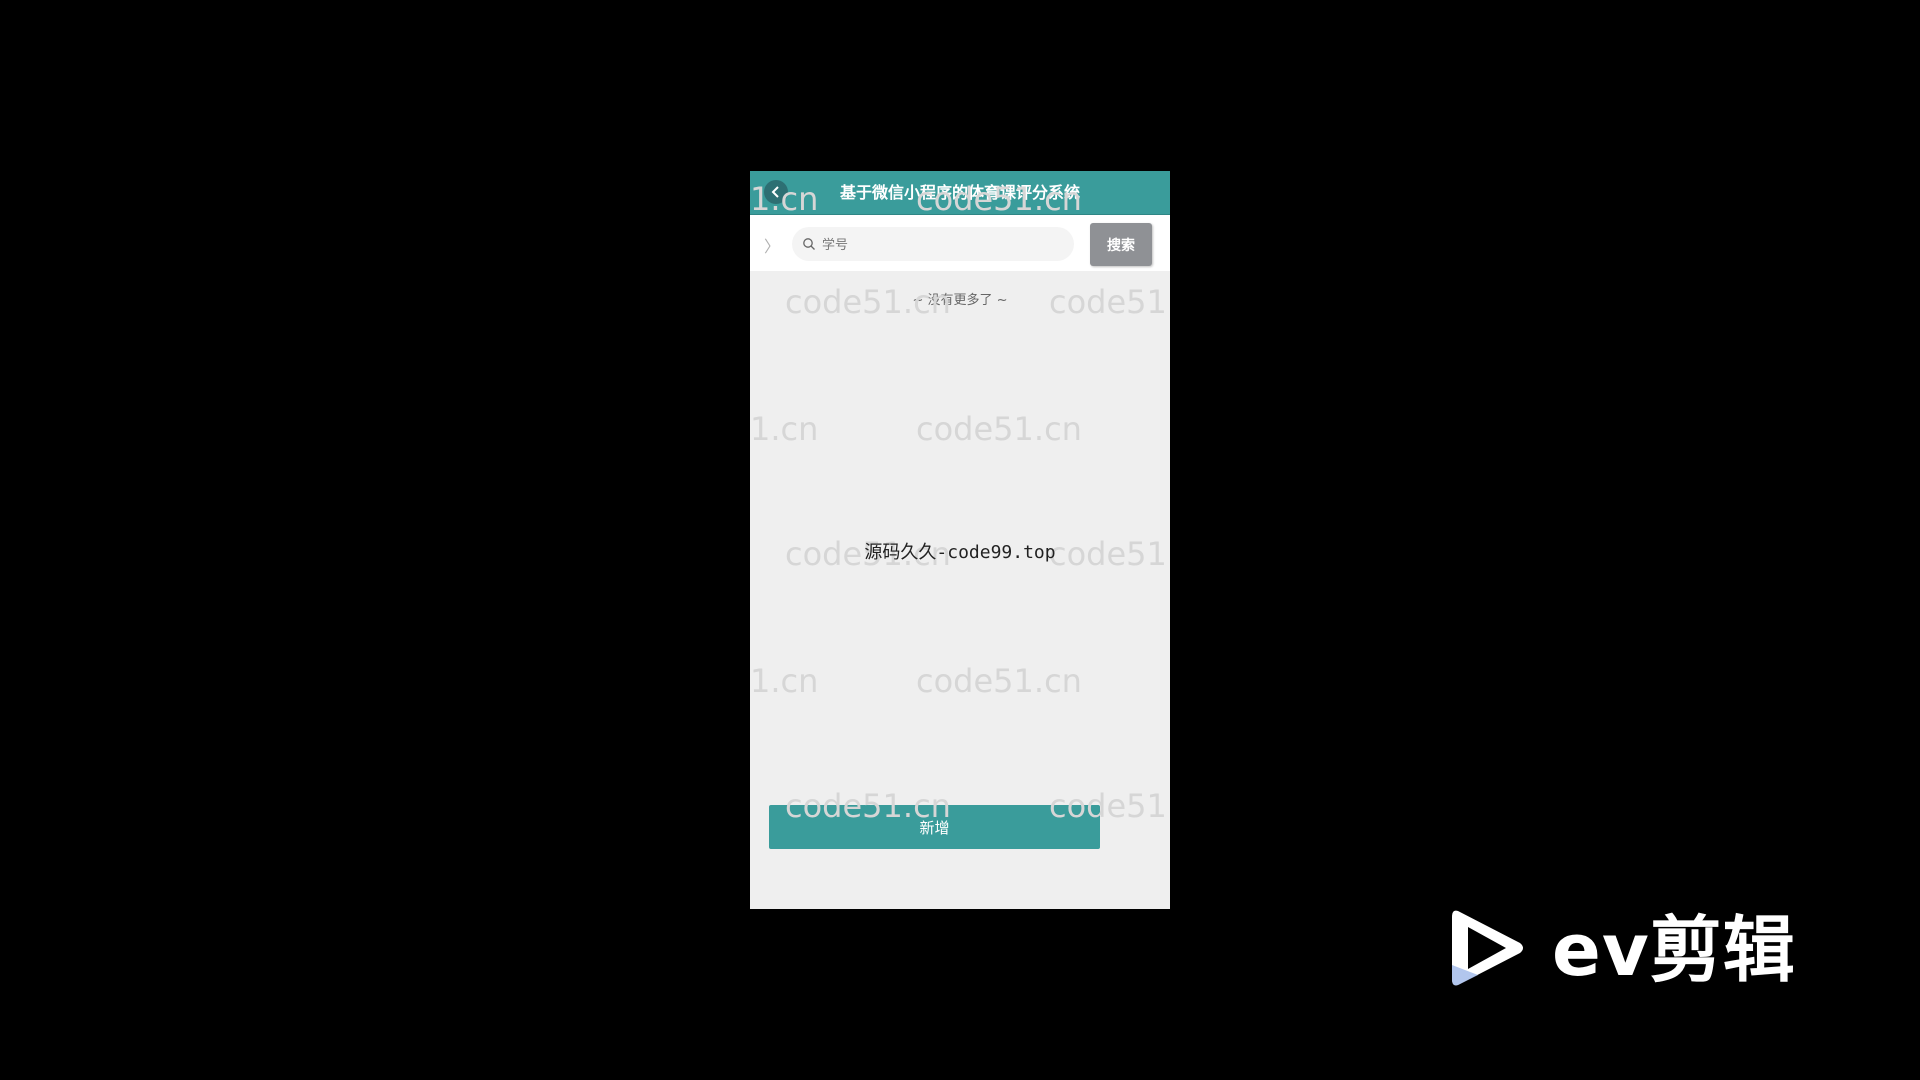  What do you see at coordinates (772, 245) in the screenshot?
I see `chevron-right-icon: 〉` at bounding box center [772, 245].